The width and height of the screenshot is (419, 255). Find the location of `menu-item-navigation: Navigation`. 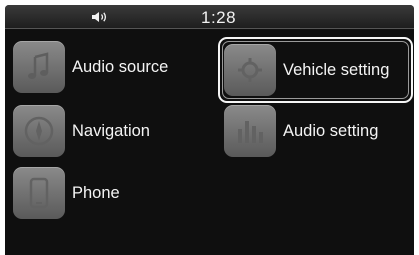

menu-item-navigation: Navigation is located at coordinates (81, 131).